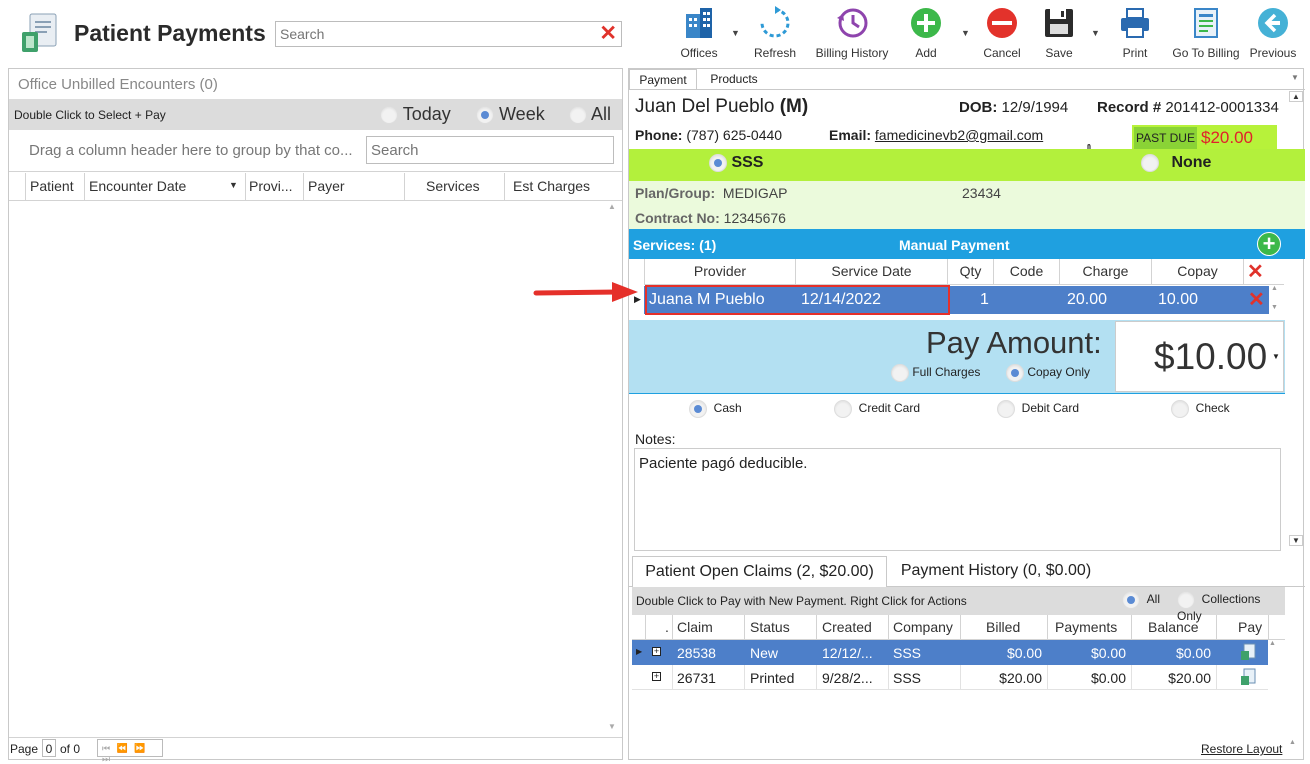 This screenshot has width=1310, height=764. Describe the element at coordinates (233, 185) in the screenshot. I see `sort-down-icon: ▼` at that location.